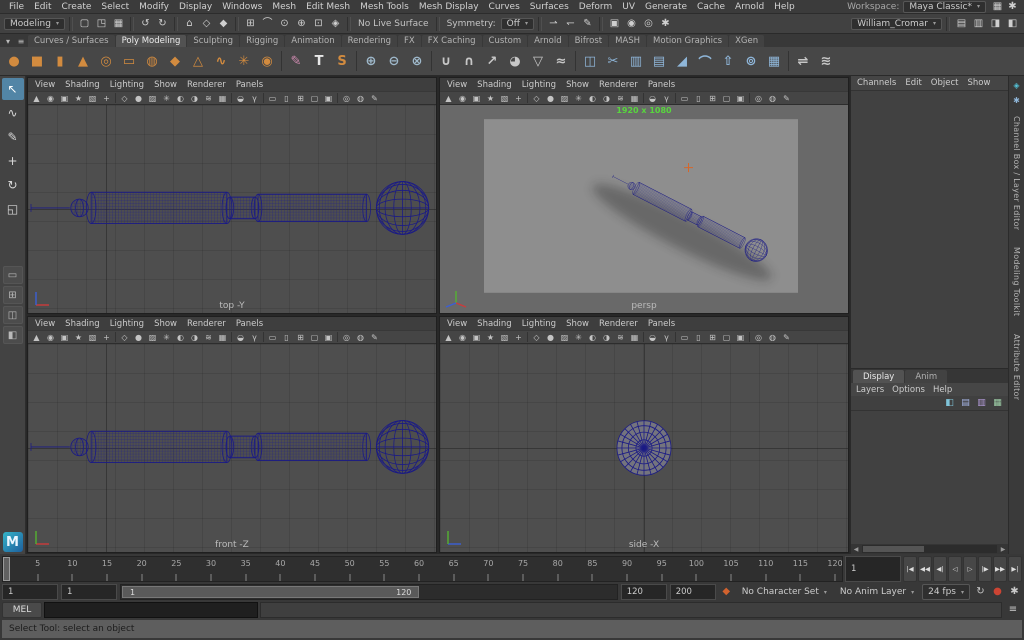  What do you see at coordinates (879, 377) in the screenshot?
I see `layer-tab-display: Display` at bounding box center [879, 377].